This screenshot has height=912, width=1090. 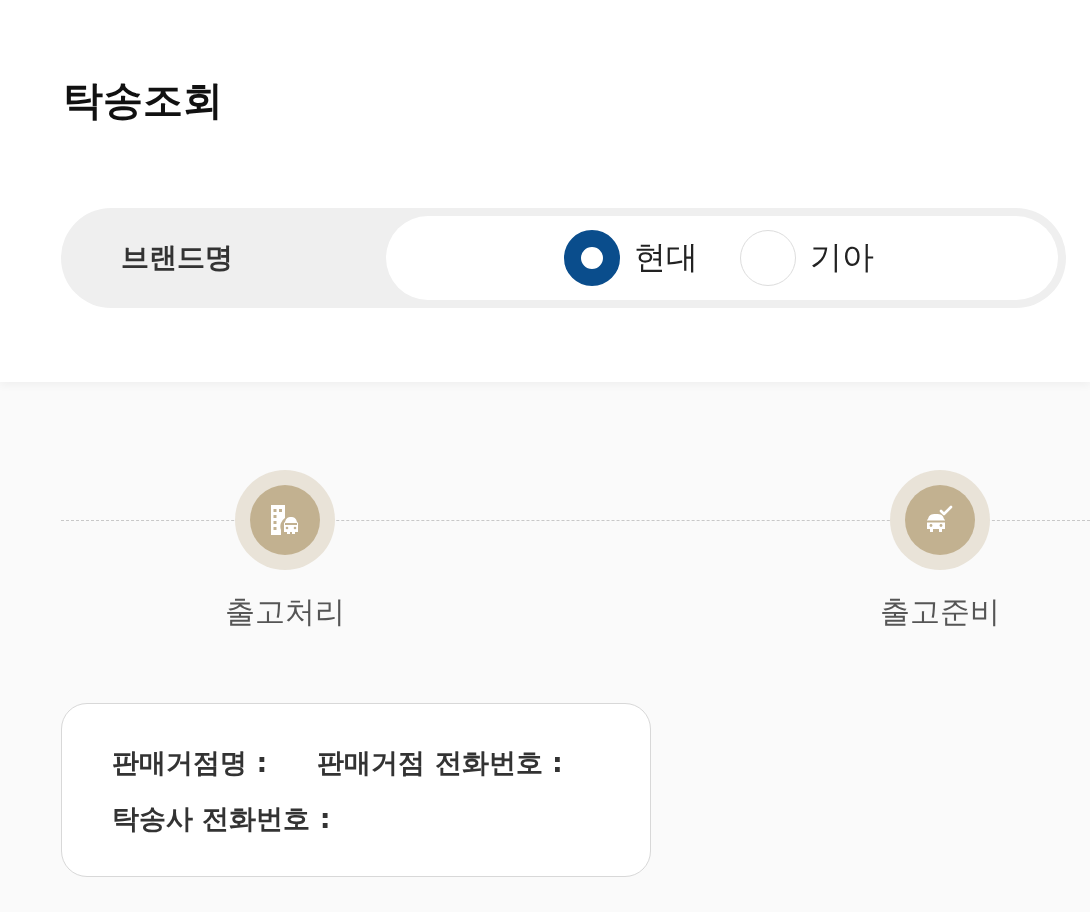 I want to click on step-label: 출고준비, so click(x=940, y=612).